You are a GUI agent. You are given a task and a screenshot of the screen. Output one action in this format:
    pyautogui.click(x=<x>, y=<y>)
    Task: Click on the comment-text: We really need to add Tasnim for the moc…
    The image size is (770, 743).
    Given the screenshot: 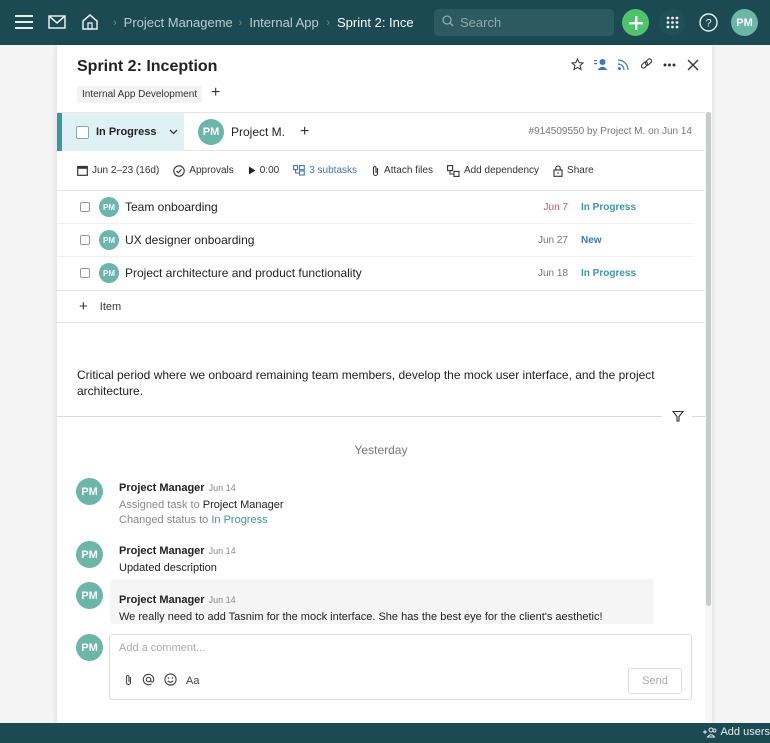 What is the action you would take?
    pyautogui.click(x=361, y=617)
    